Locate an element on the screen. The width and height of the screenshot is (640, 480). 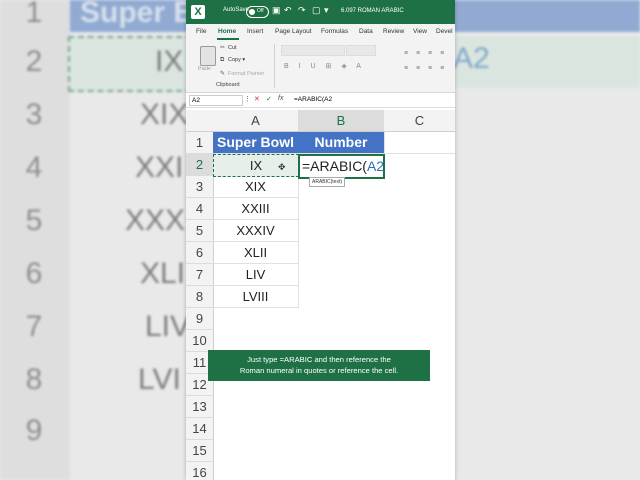
bg-value: XIX is located at coordinates (164, 114).